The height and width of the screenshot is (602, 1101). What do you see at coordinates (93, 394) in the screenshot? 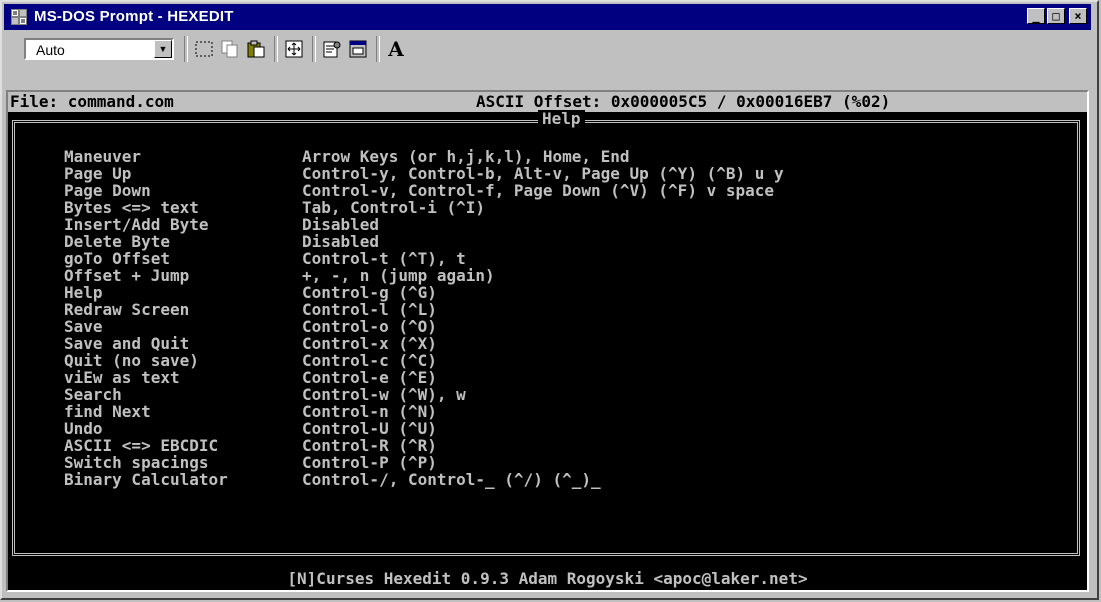
I see `help-key: Search` at bounding box center [93, 394].